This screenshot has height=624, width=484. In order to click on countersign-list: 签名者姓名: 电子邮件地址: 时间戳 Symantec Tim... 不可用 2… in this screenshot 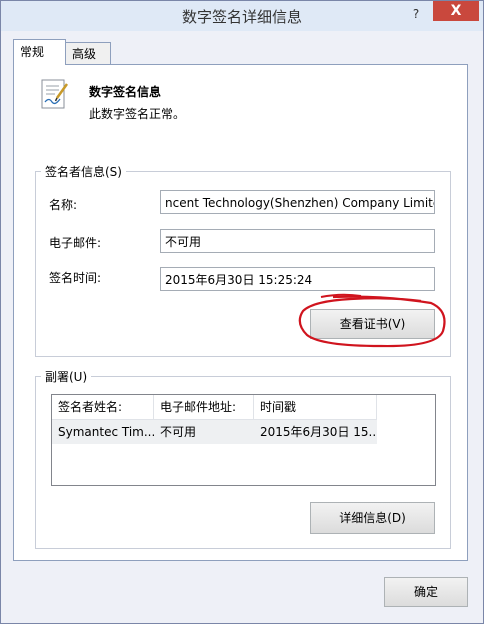, I will do `click(243, 440)`.